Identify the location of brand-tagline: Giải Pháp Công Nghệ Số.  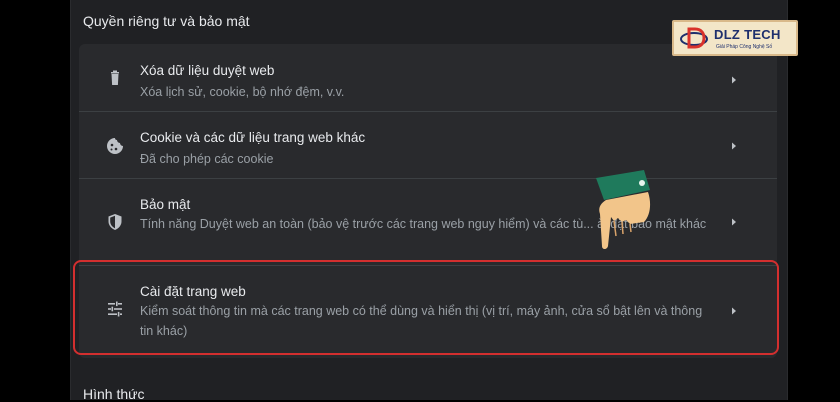
(744, 47).